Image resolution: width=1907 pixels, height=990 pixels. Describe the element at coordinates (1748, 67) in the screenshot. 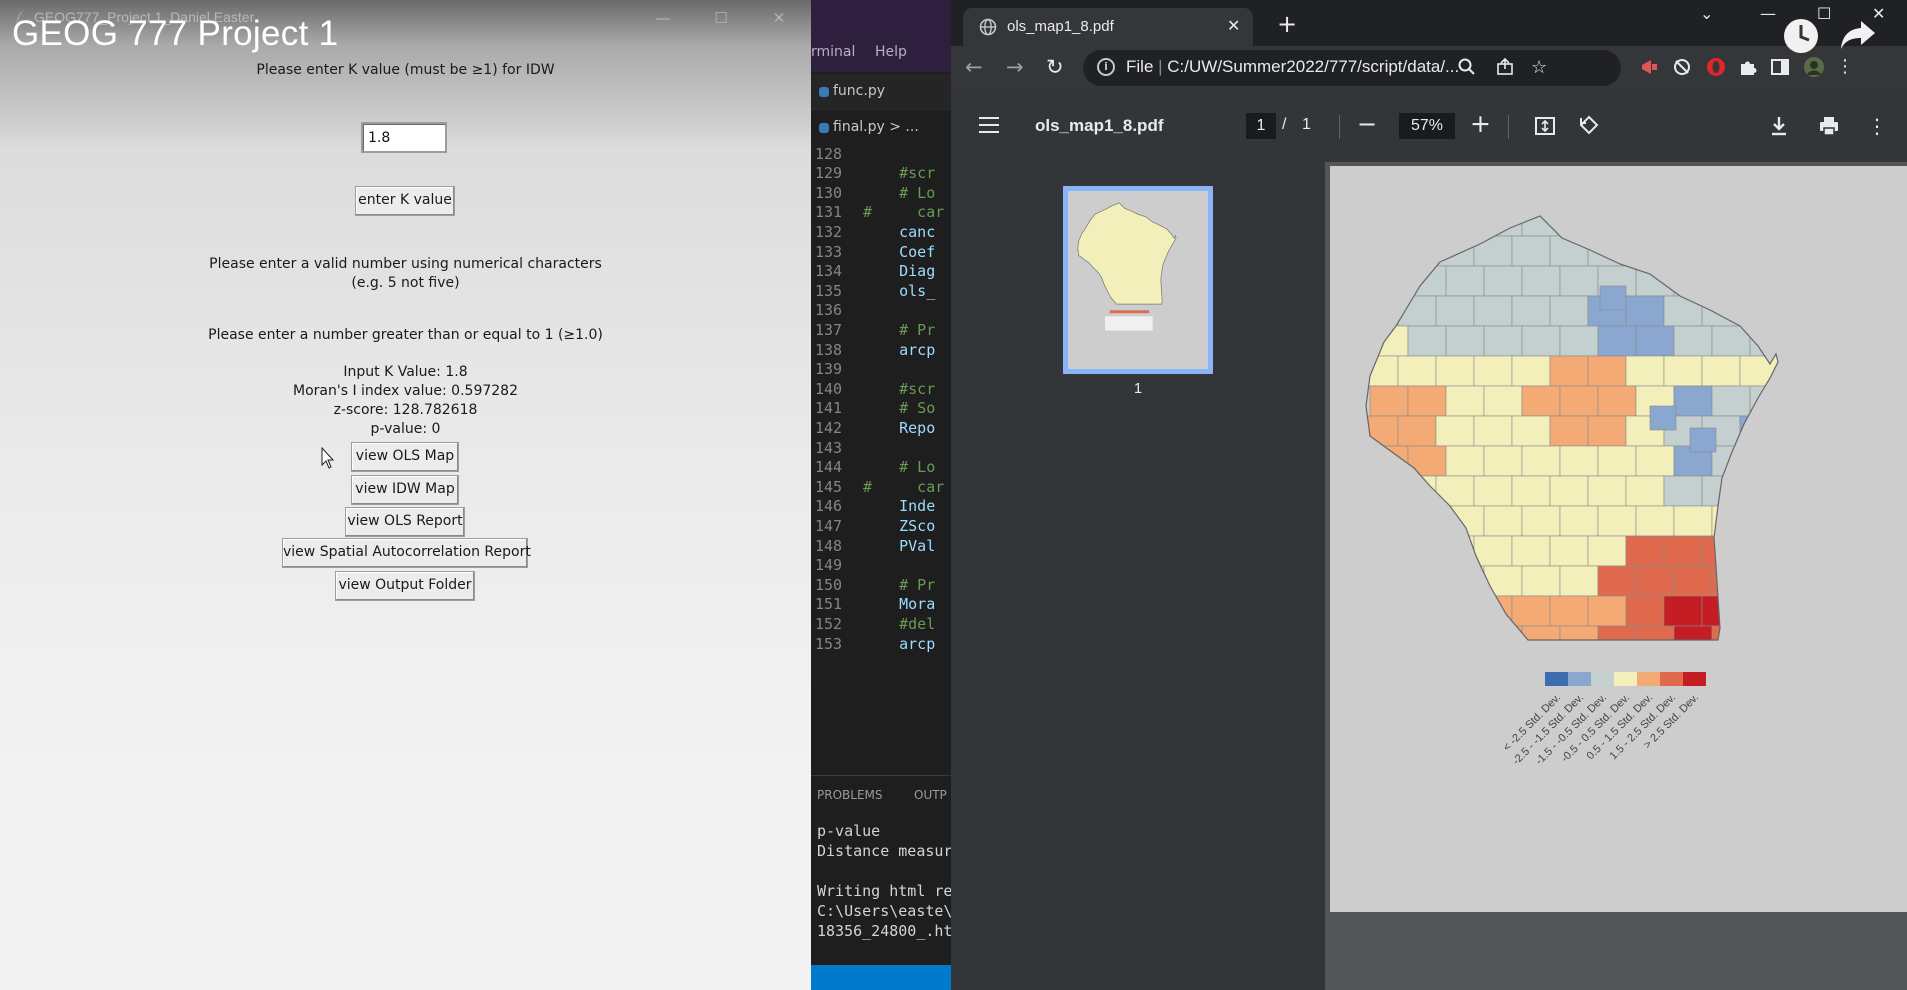

I see `extensions-puzzle-icon` at that location.